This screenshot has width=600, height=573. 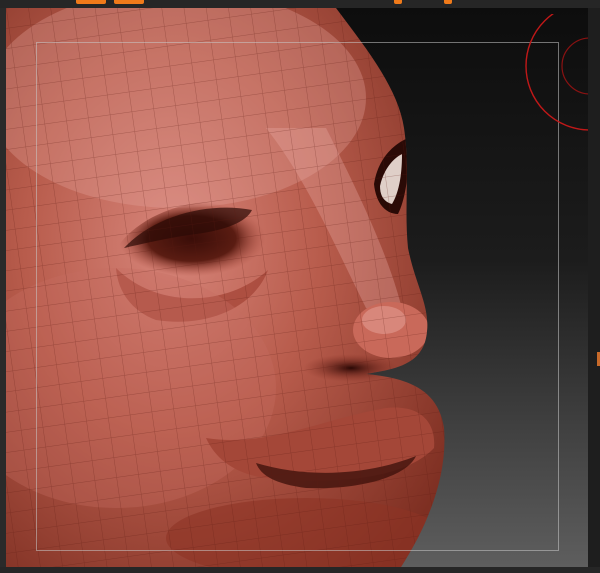 What do you see at coordinates (556, 71) in the screenshot?
I see `rotation-gizmo-icon` at bounding box center [556, 71].